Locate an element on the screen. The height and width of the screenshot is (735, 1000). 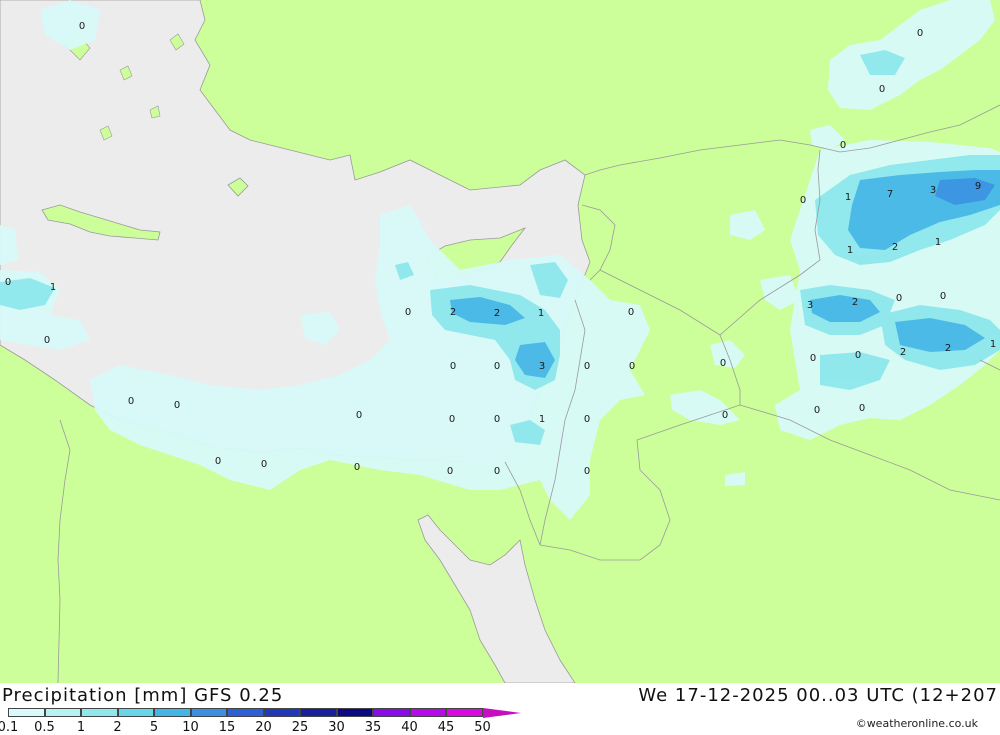
credit-text: ©weatheronline.co.uk is located at coordinates (917, 723).